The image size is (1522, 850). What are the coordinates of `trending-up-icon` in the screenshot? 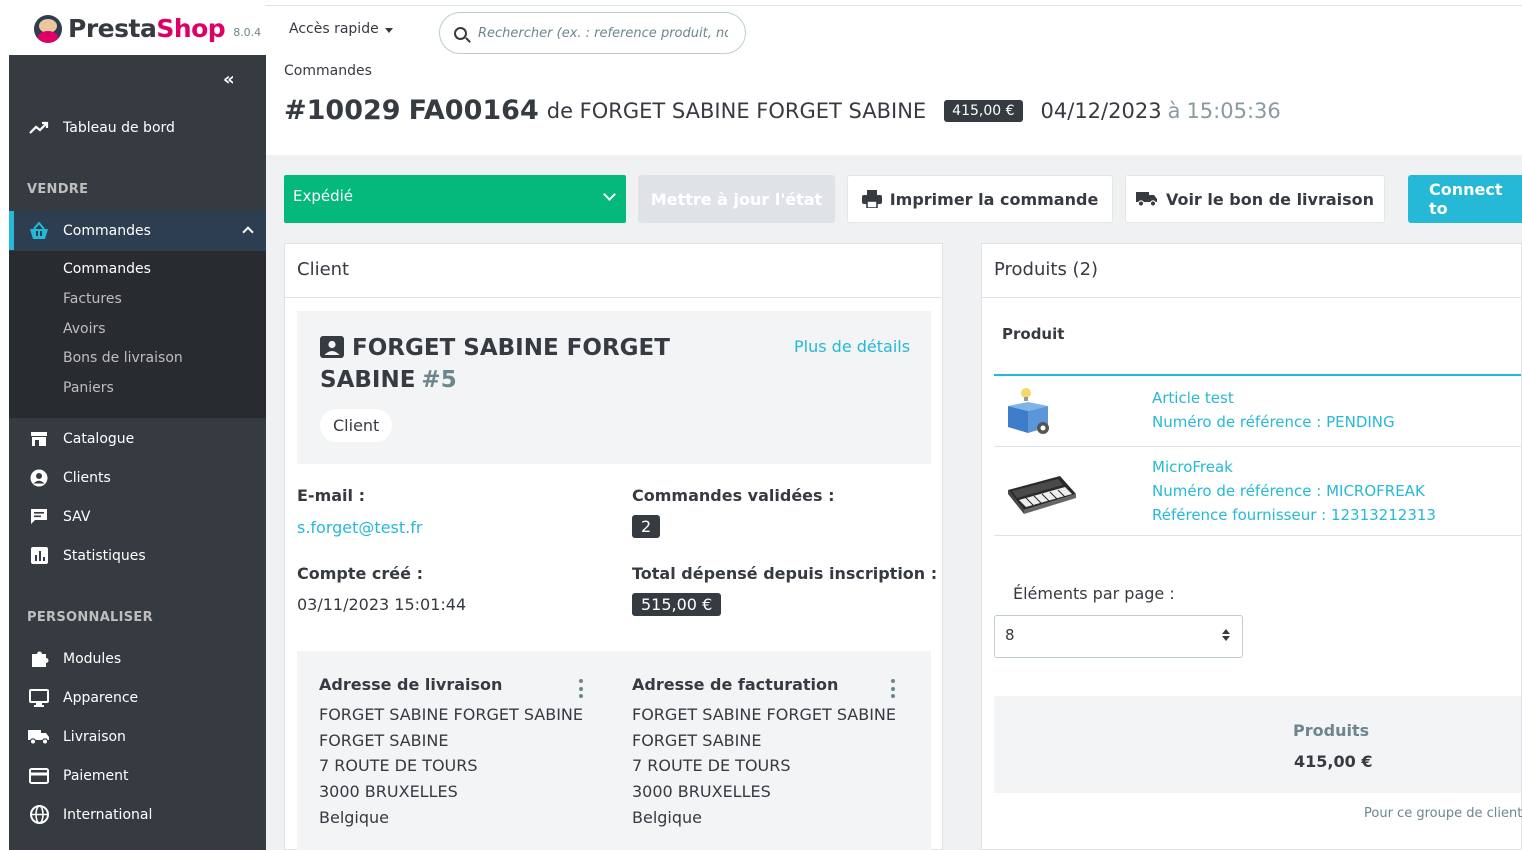 It's located at (39, 128).